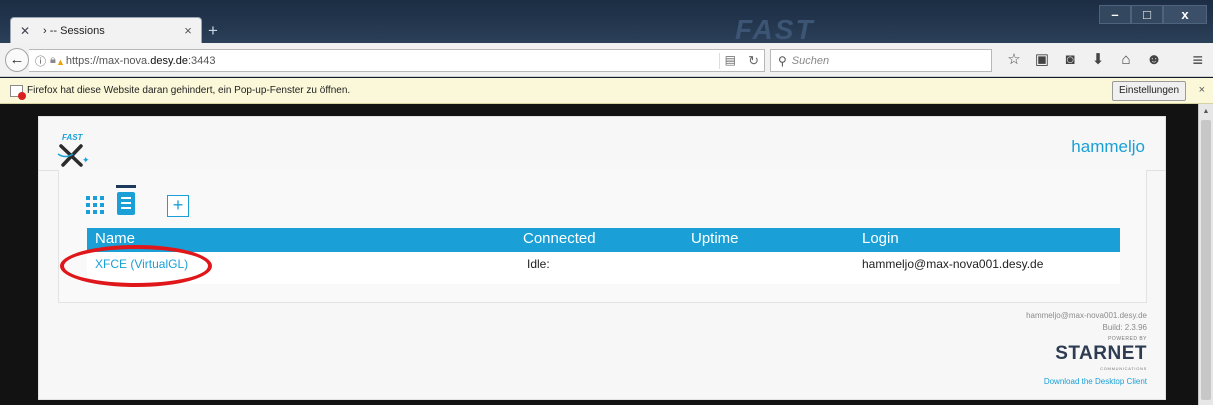 The height and width of the screenshot is (405, 1213). I want to click on build-version: Build: 2.3.96, so click(1124, 327).